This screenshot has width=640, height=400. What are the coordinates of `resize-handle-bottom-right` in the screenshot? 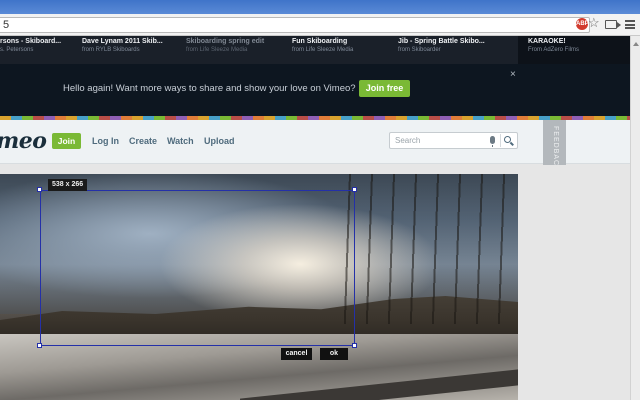 It's located at (354, 345).